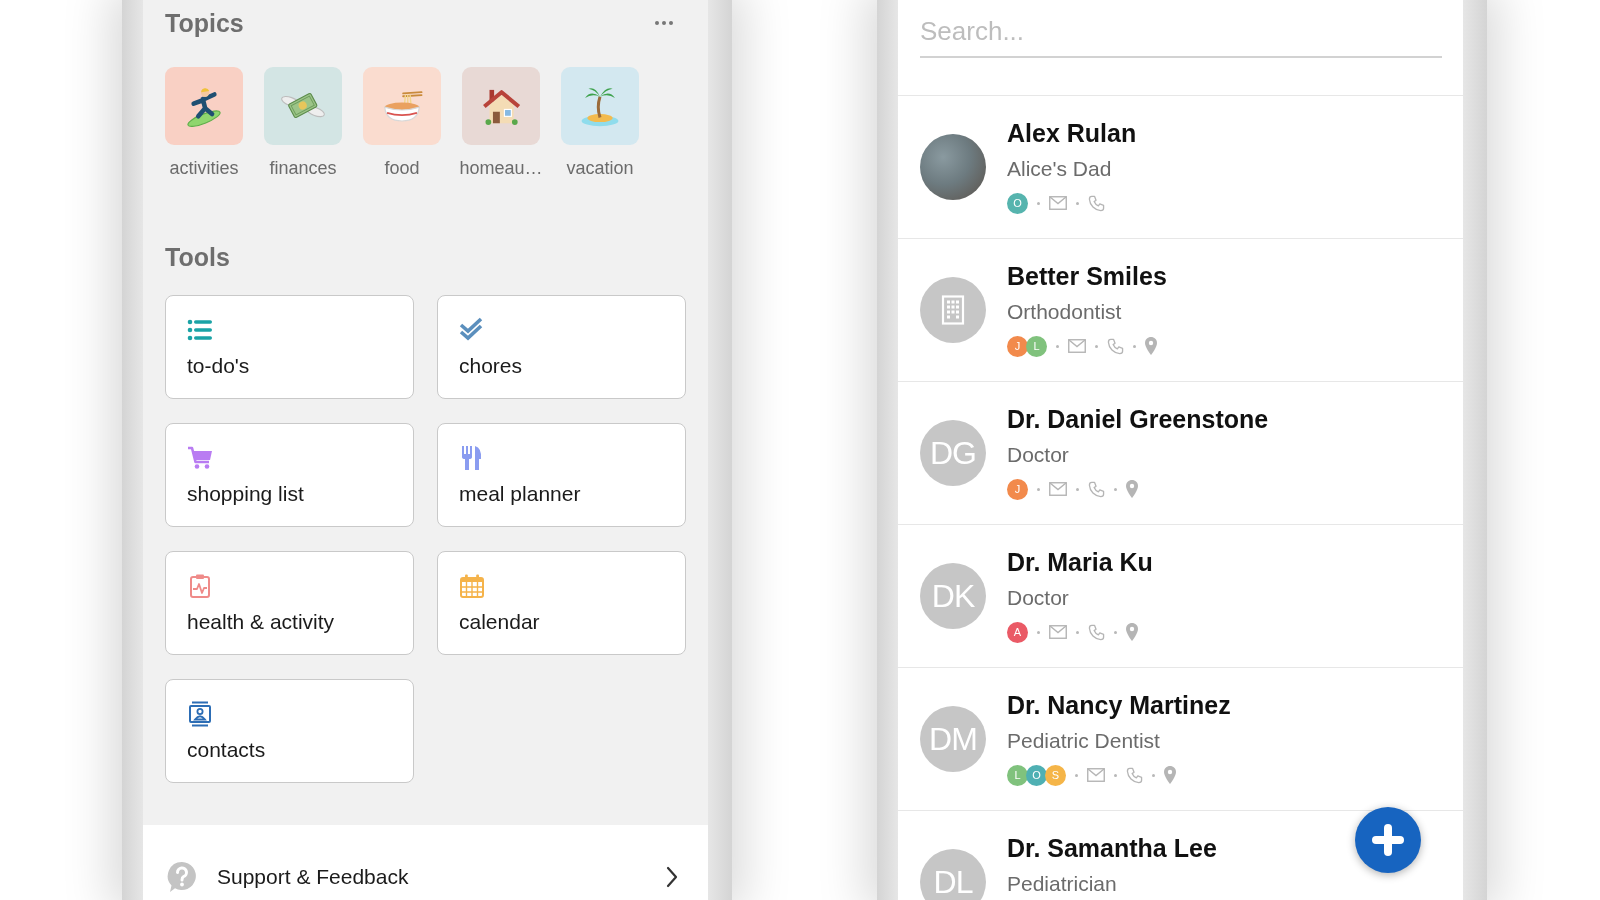 The width and height of the screenshot is (1600, 900). I want to click on tool-card: meal planner, so click(561, 475).